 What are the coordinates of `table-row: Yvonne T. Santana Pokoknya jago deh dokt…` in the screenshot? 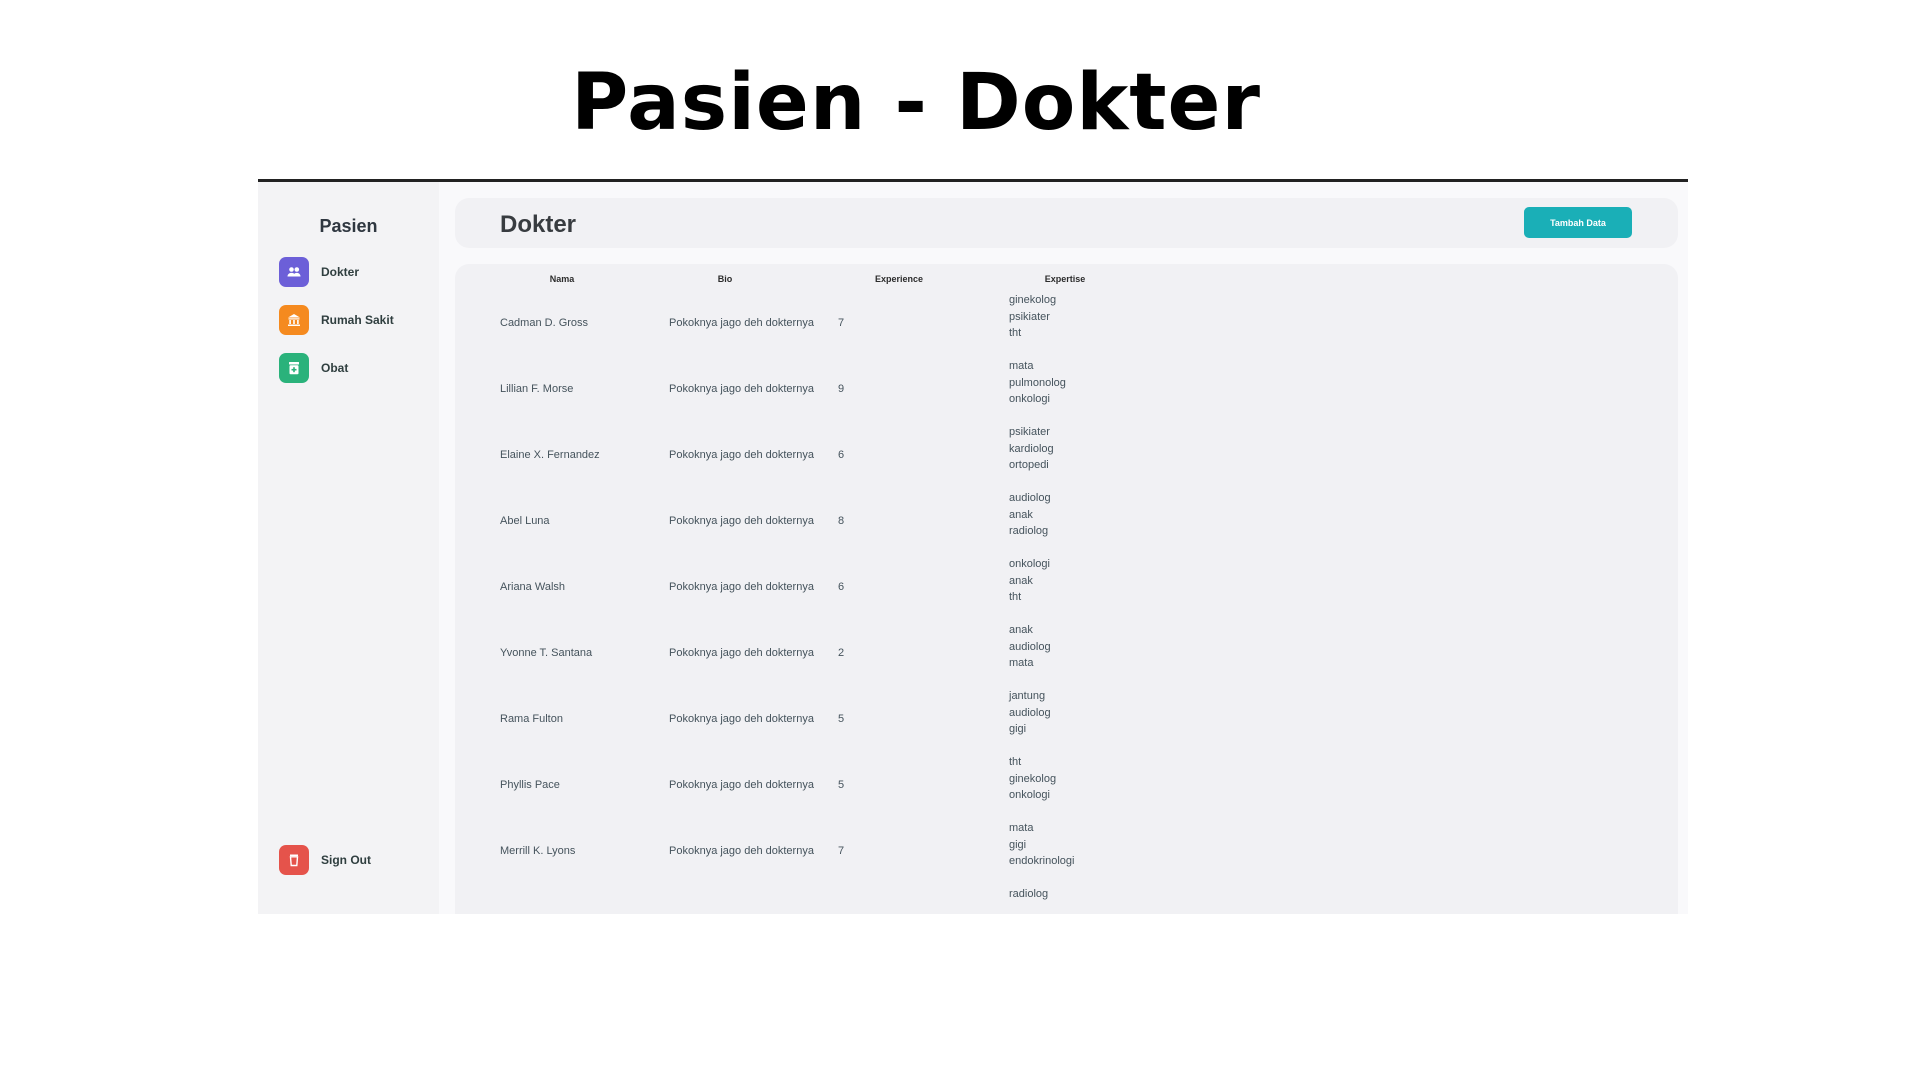 It's located at (1066, 653).